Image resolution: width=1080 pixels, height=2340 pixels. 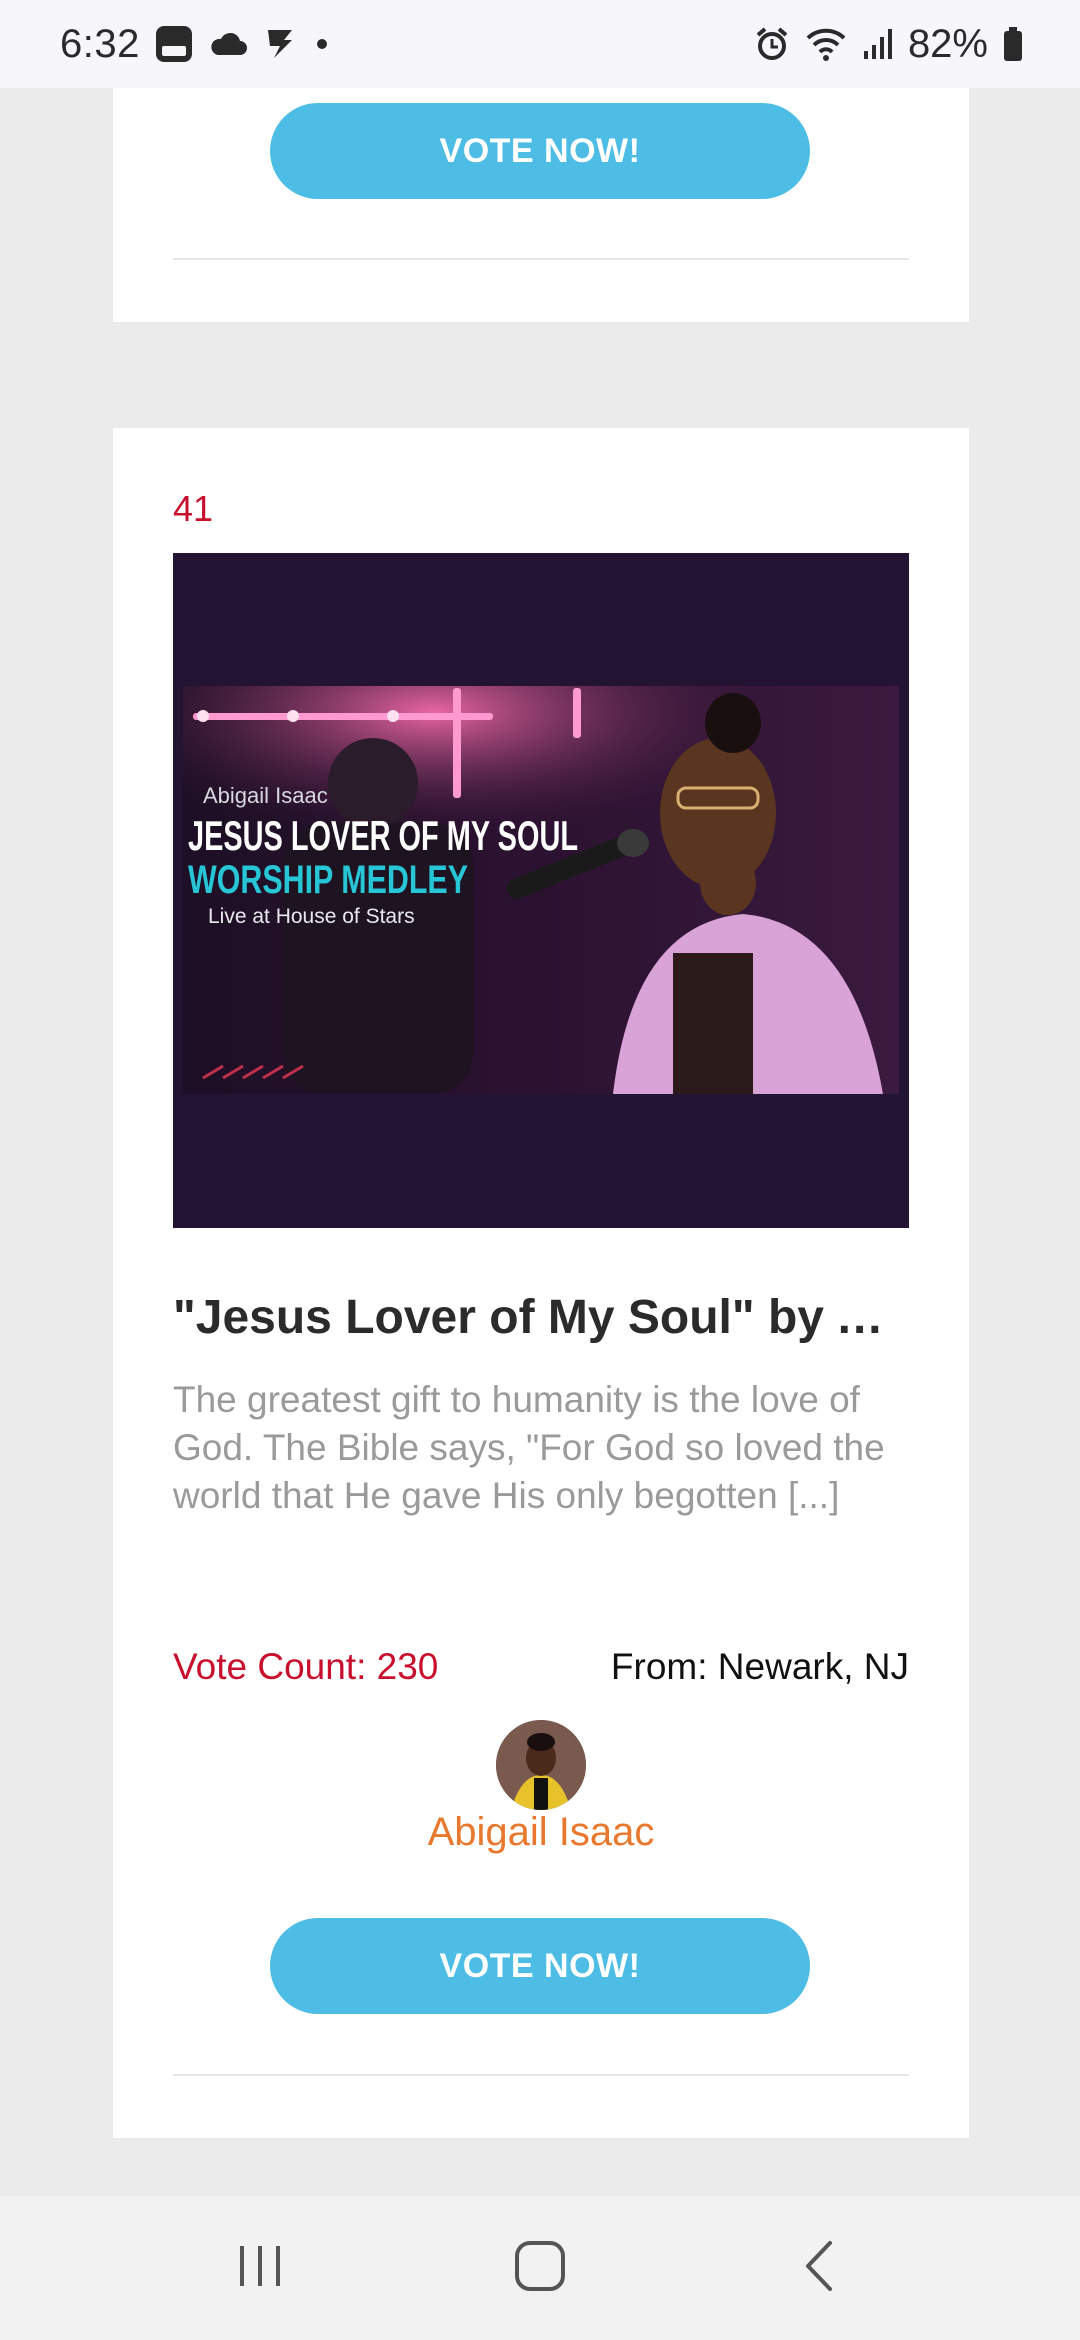 What do you see at coordinates (100, 43) in the screenshot?
I see `status-time: 6:32` at bounding box center [100, 43].